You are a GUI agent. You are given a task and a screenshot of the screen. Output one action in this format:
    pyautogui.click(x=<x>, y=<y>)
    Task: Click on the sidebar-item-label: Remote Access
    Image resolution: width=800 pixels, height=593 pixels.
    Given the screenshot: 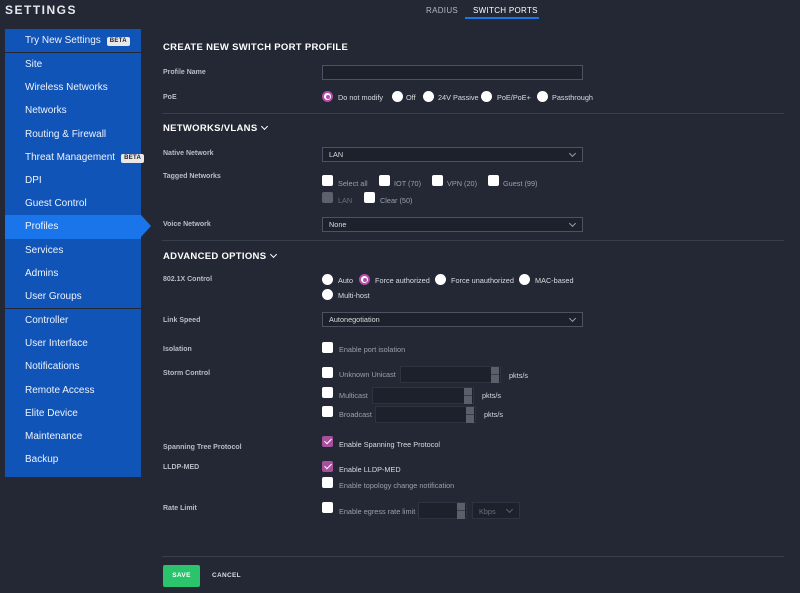 What is the action you would take?
    pyautogui.click(x=60, y=390)
    